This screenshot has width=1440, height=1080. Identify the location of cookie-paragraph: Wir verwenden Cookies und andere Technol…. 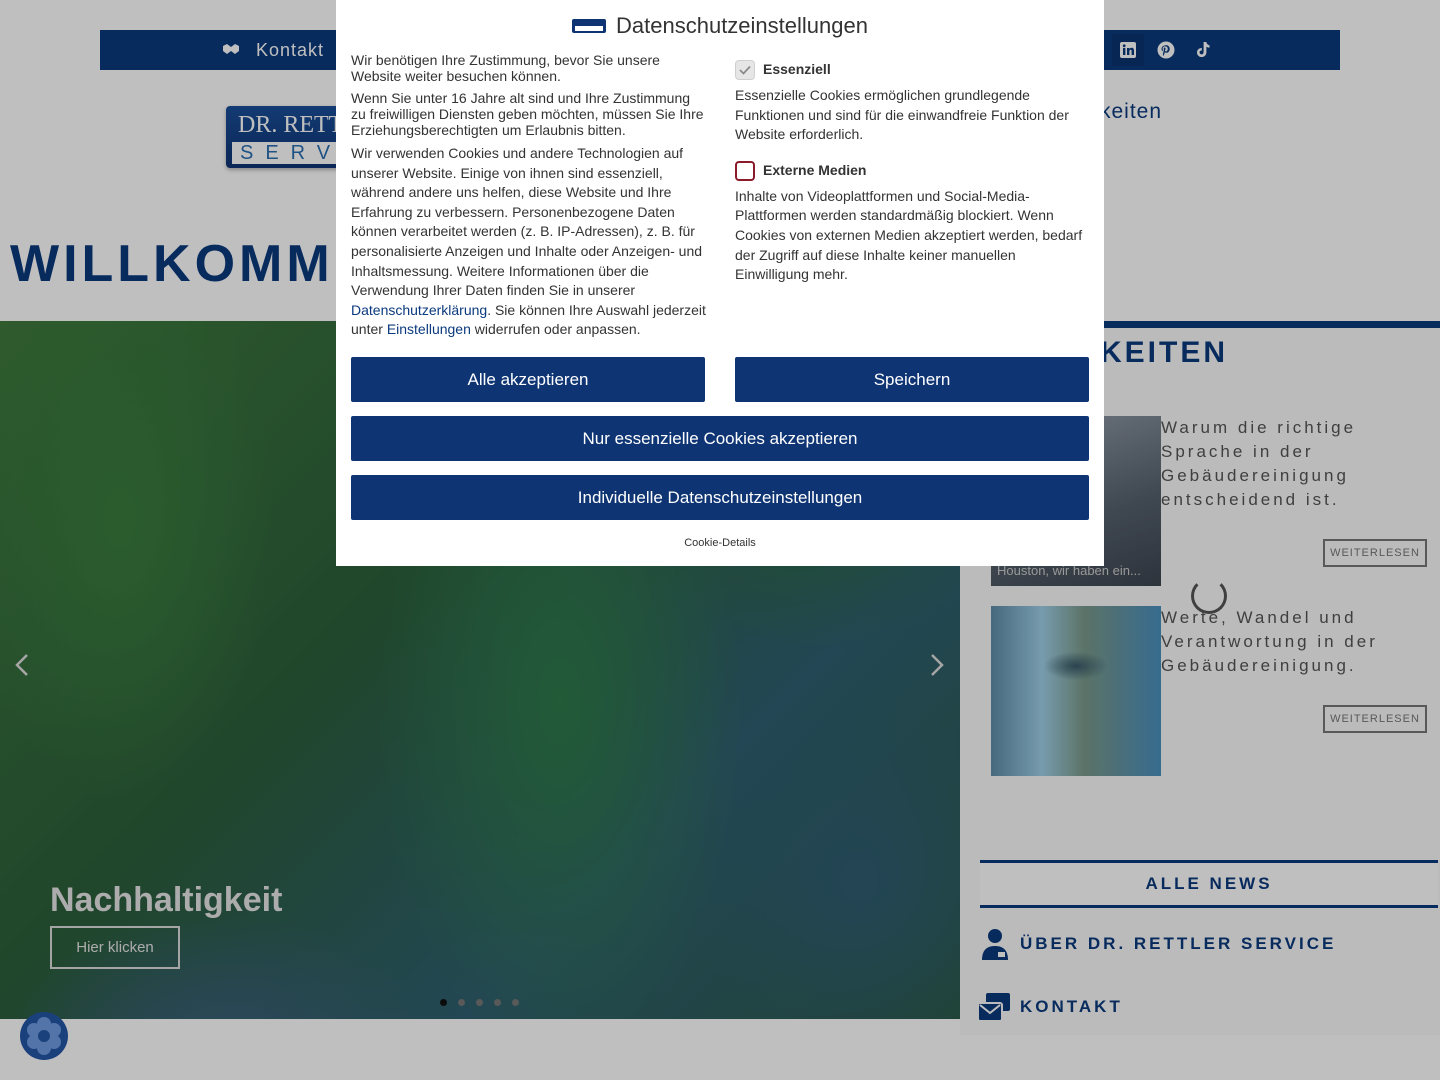
(528, 242).